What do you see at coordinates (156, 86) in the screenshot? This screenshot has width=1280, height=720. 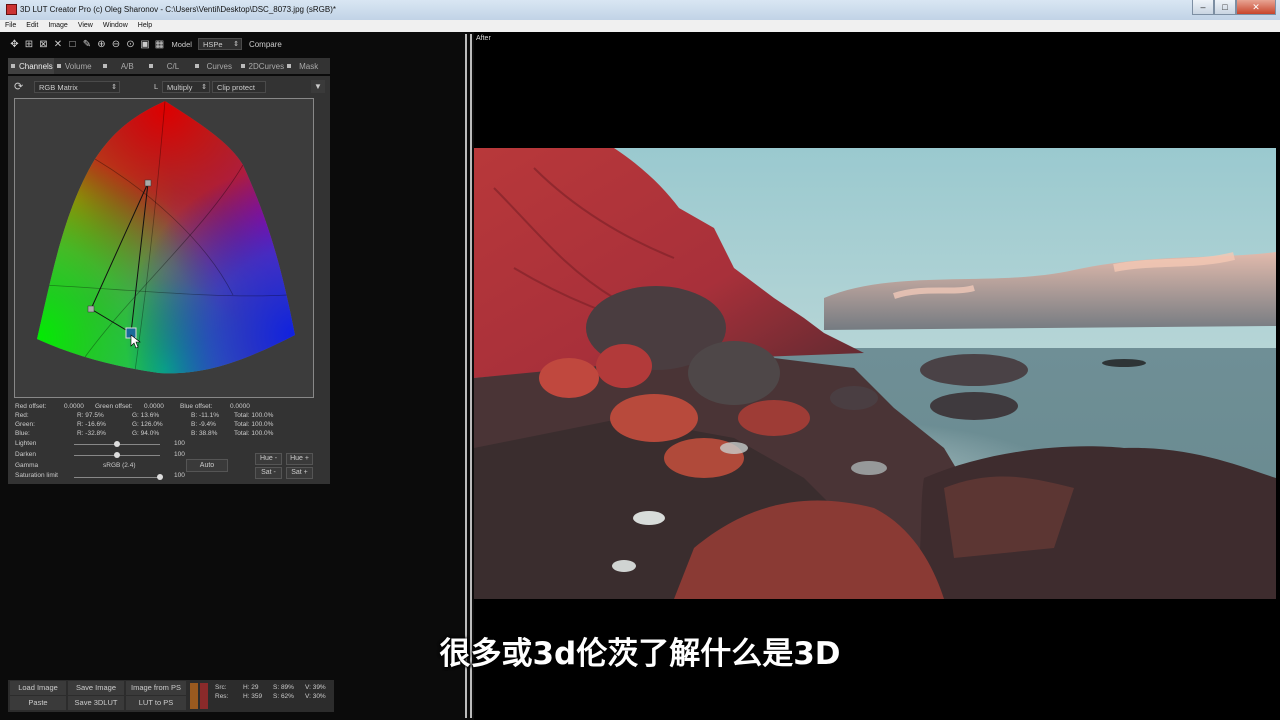 I see `l-label: L` at bounding box center [156, 86].